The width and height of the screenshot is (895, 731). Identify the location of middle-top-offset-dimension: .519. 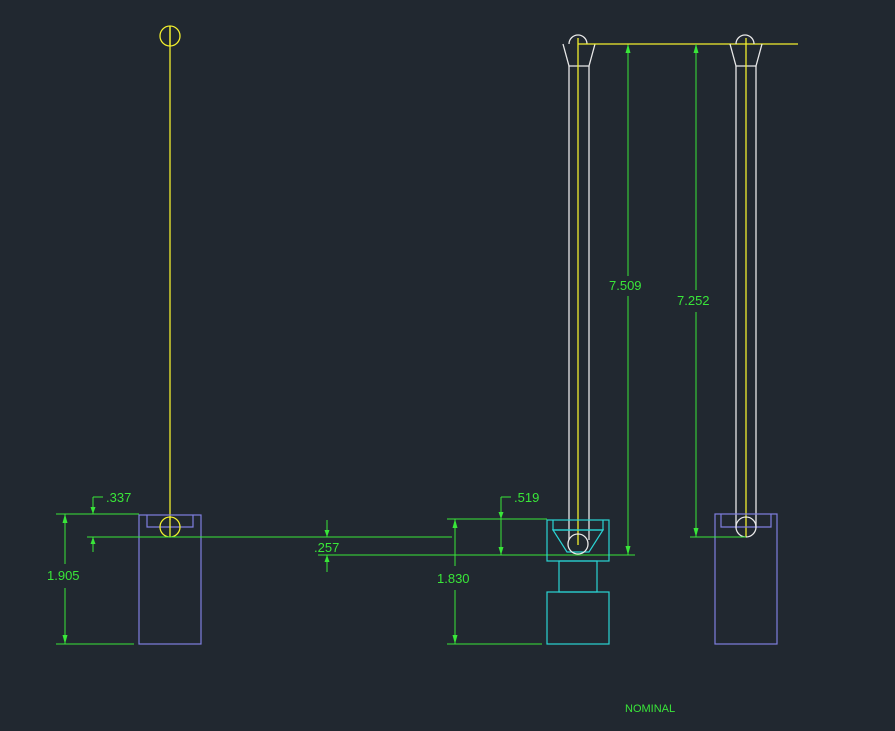
(526, 497).